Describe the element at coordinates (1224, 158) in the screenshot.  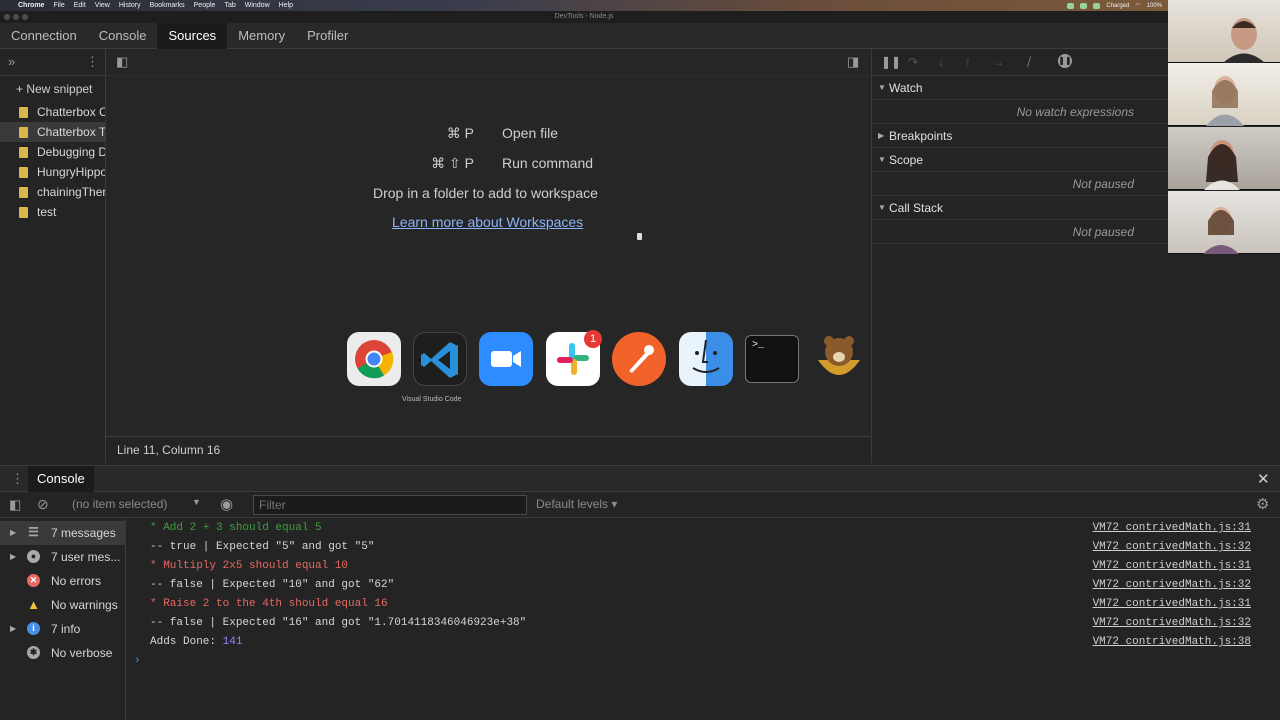
I see `video-participant-tile` at that location.